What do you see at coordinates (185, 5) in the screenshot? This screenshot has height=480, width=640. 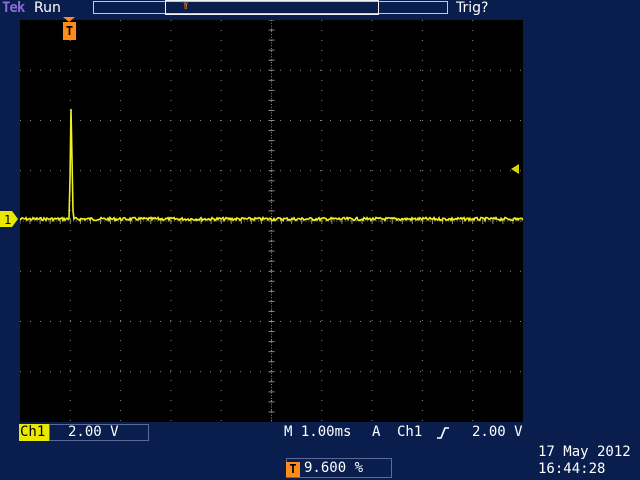 I see `trigger-record-marker-icon: ℽ` at bounding box center [185, 5].